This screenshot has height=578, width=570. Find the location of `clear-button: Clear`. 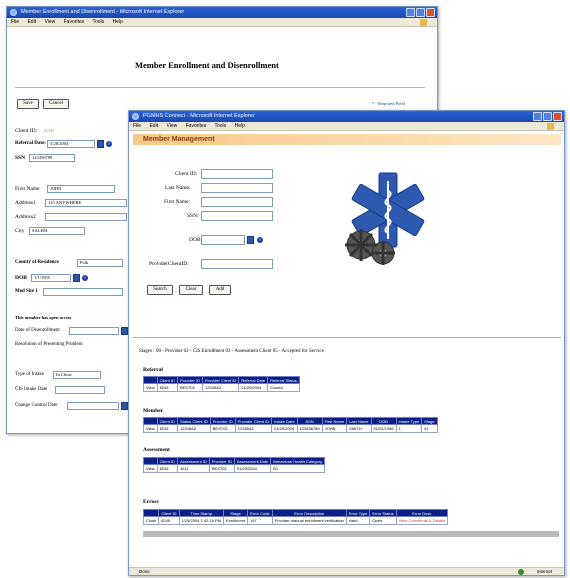

clear-button: Clear is located at coordinates (191, 290).